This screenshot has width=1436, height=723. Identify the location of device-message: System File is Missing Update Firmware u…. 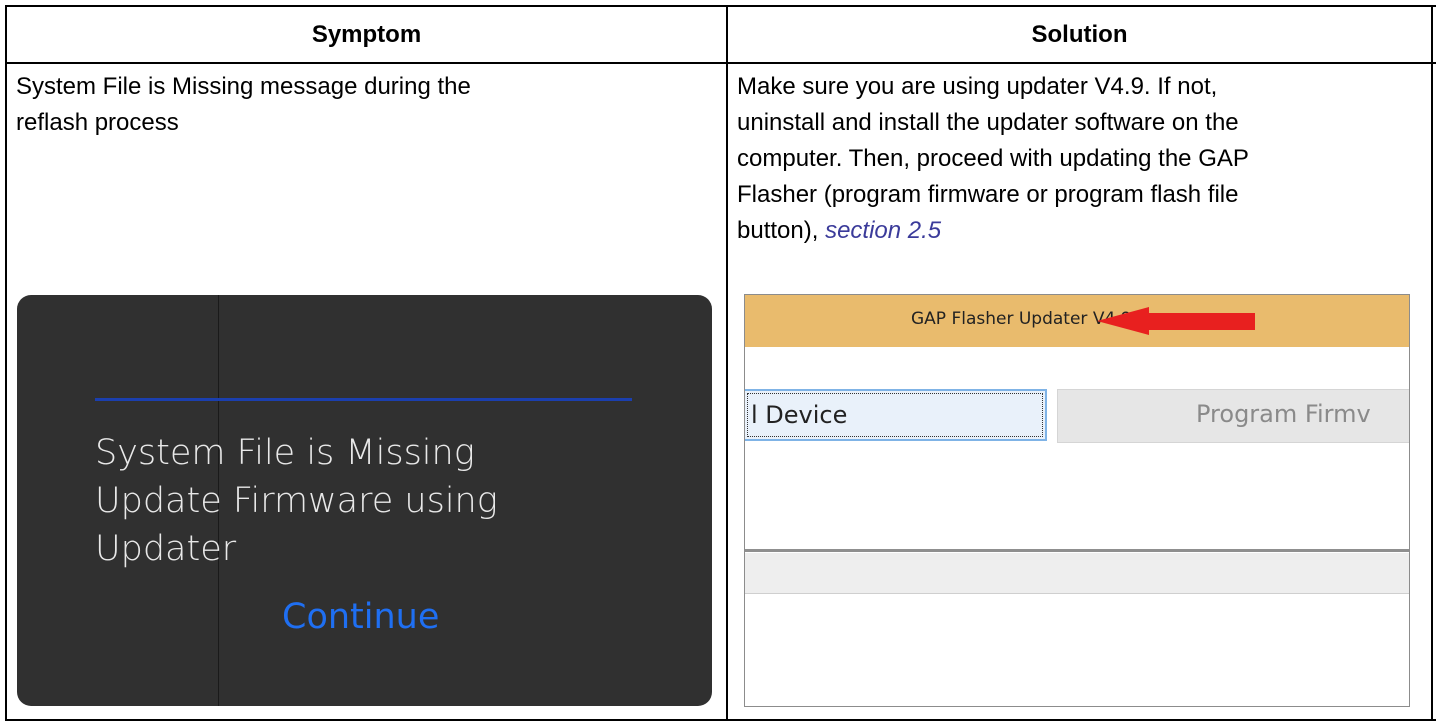
(296, 501).